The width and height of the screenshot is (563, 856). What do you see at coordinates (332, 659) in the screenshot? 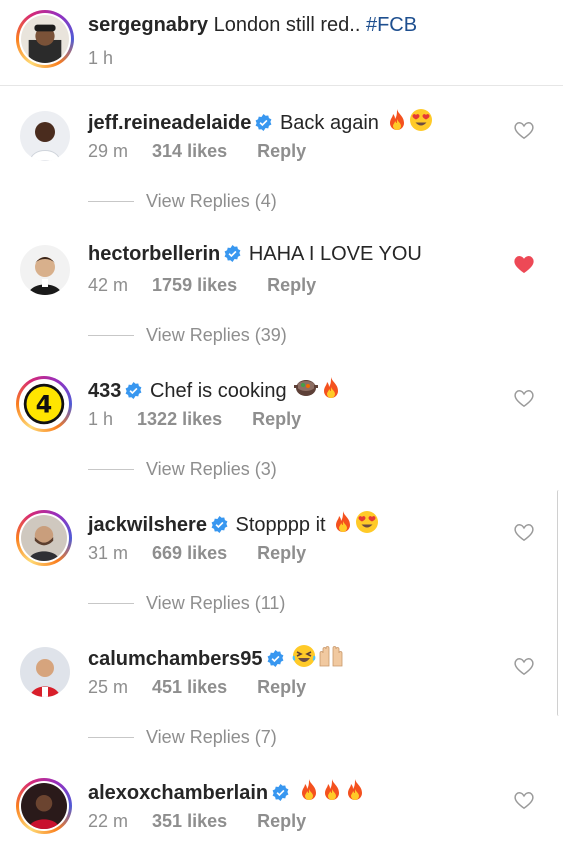
I see `raised-hands-emoji-icon` at bounding box center [332, 659].